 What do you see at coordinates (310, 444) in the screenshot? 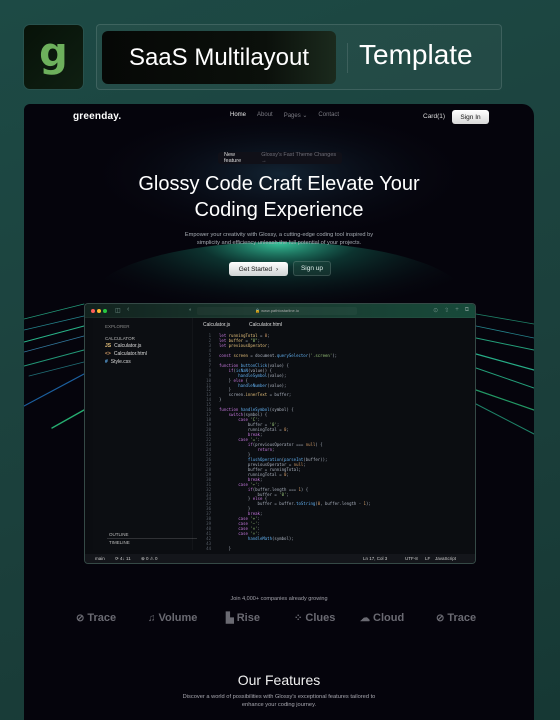
I see `code-token: null` at bounding box center [310, 444].